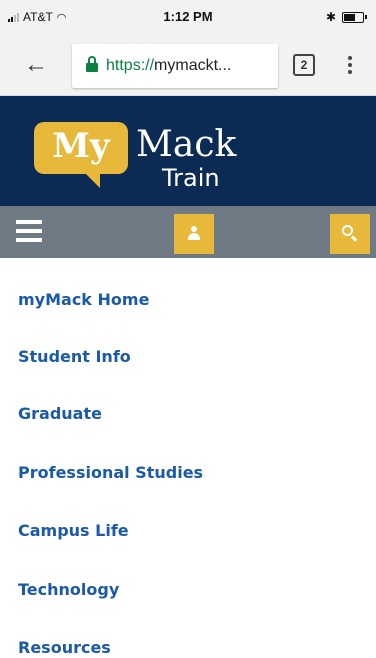 The height and width of the screenshot is (658, 376). I want to click on logo-train-text: Train, so click(191, 178).